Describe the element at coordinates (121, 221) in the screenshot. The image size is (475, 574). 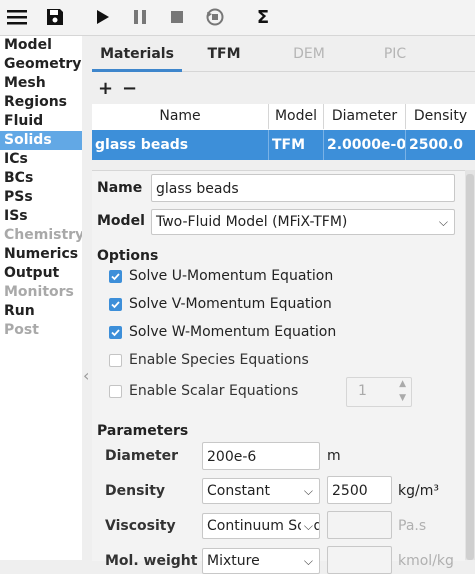
I see `model-label: Model` at that location.